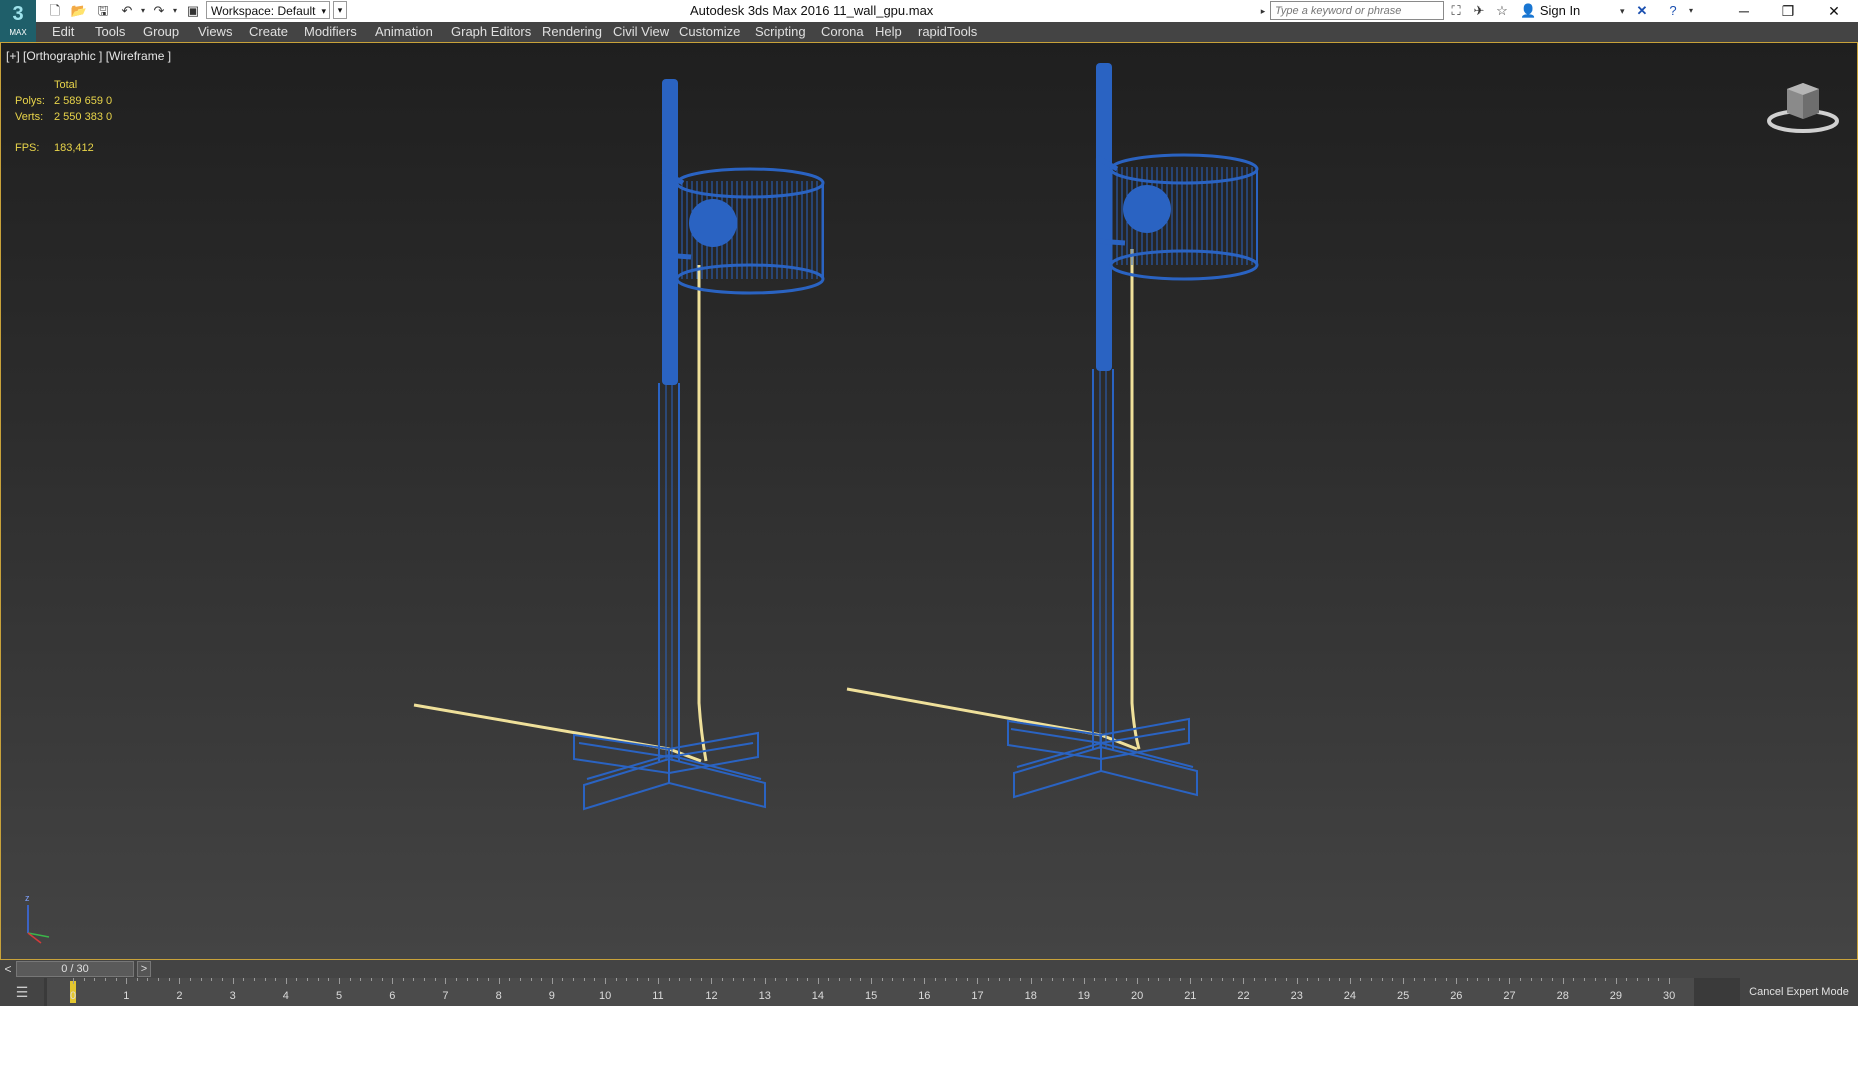 The height and width of the screenshot is (1080, 1858). I want to click on menu-views: Views, so click(215, 32).